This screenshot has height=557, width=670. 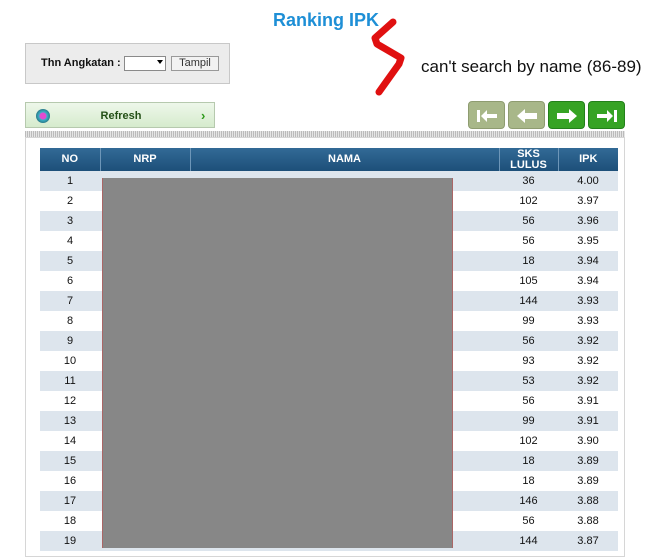 I want to click on column-header-no: NO, so click(x=70, y=159).